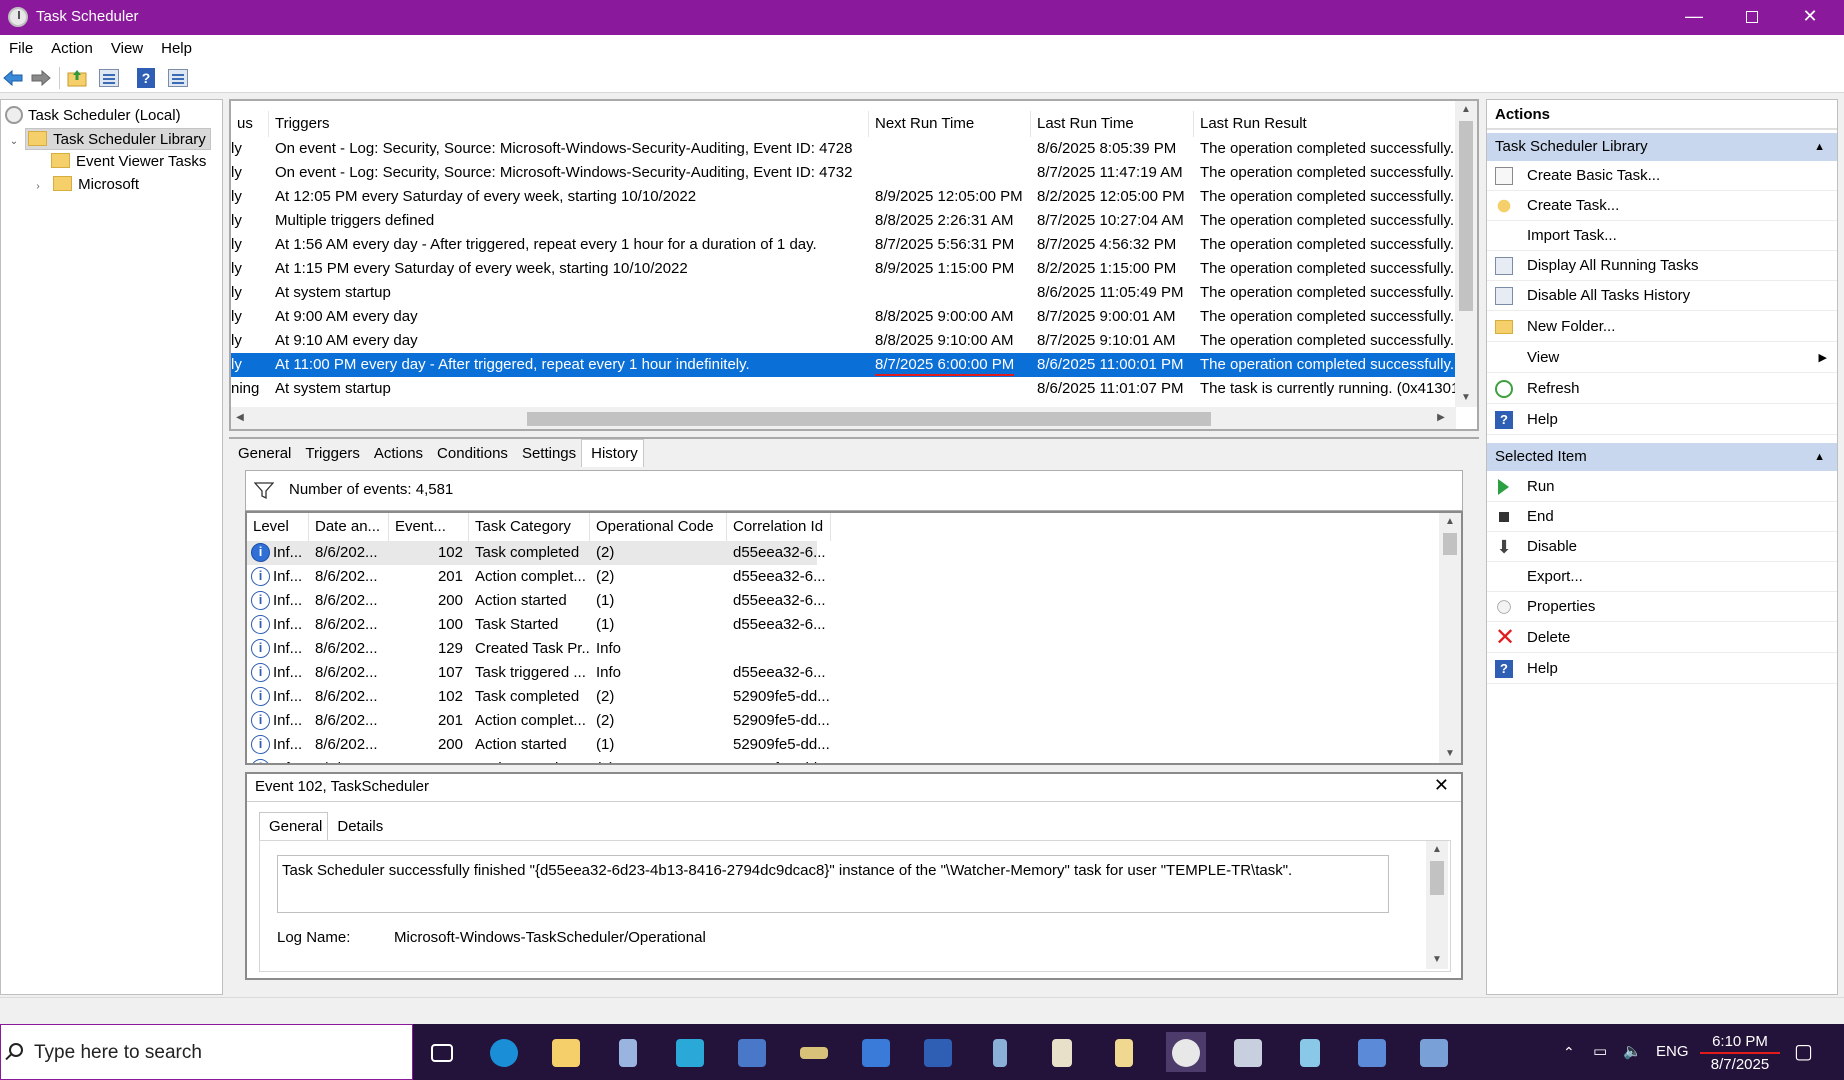 This screenshot has width=1844, height=1080. What do you see at coordinates (1694, 17) in the screenshot?
I see `minimize-button: —` at bounding box center [1694, 17].